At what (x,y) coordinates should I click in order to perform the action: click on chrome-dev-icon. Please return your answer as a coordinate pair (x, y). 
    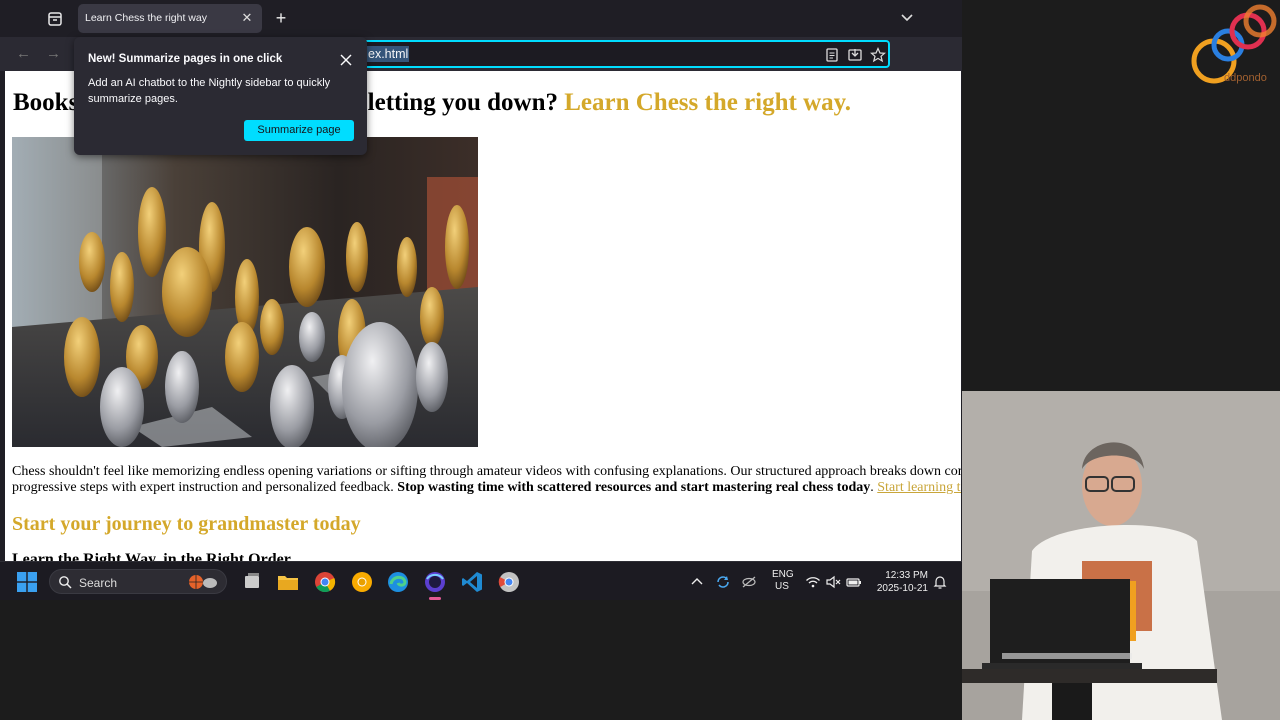
    Looking at the image, I should click on (509, 582).